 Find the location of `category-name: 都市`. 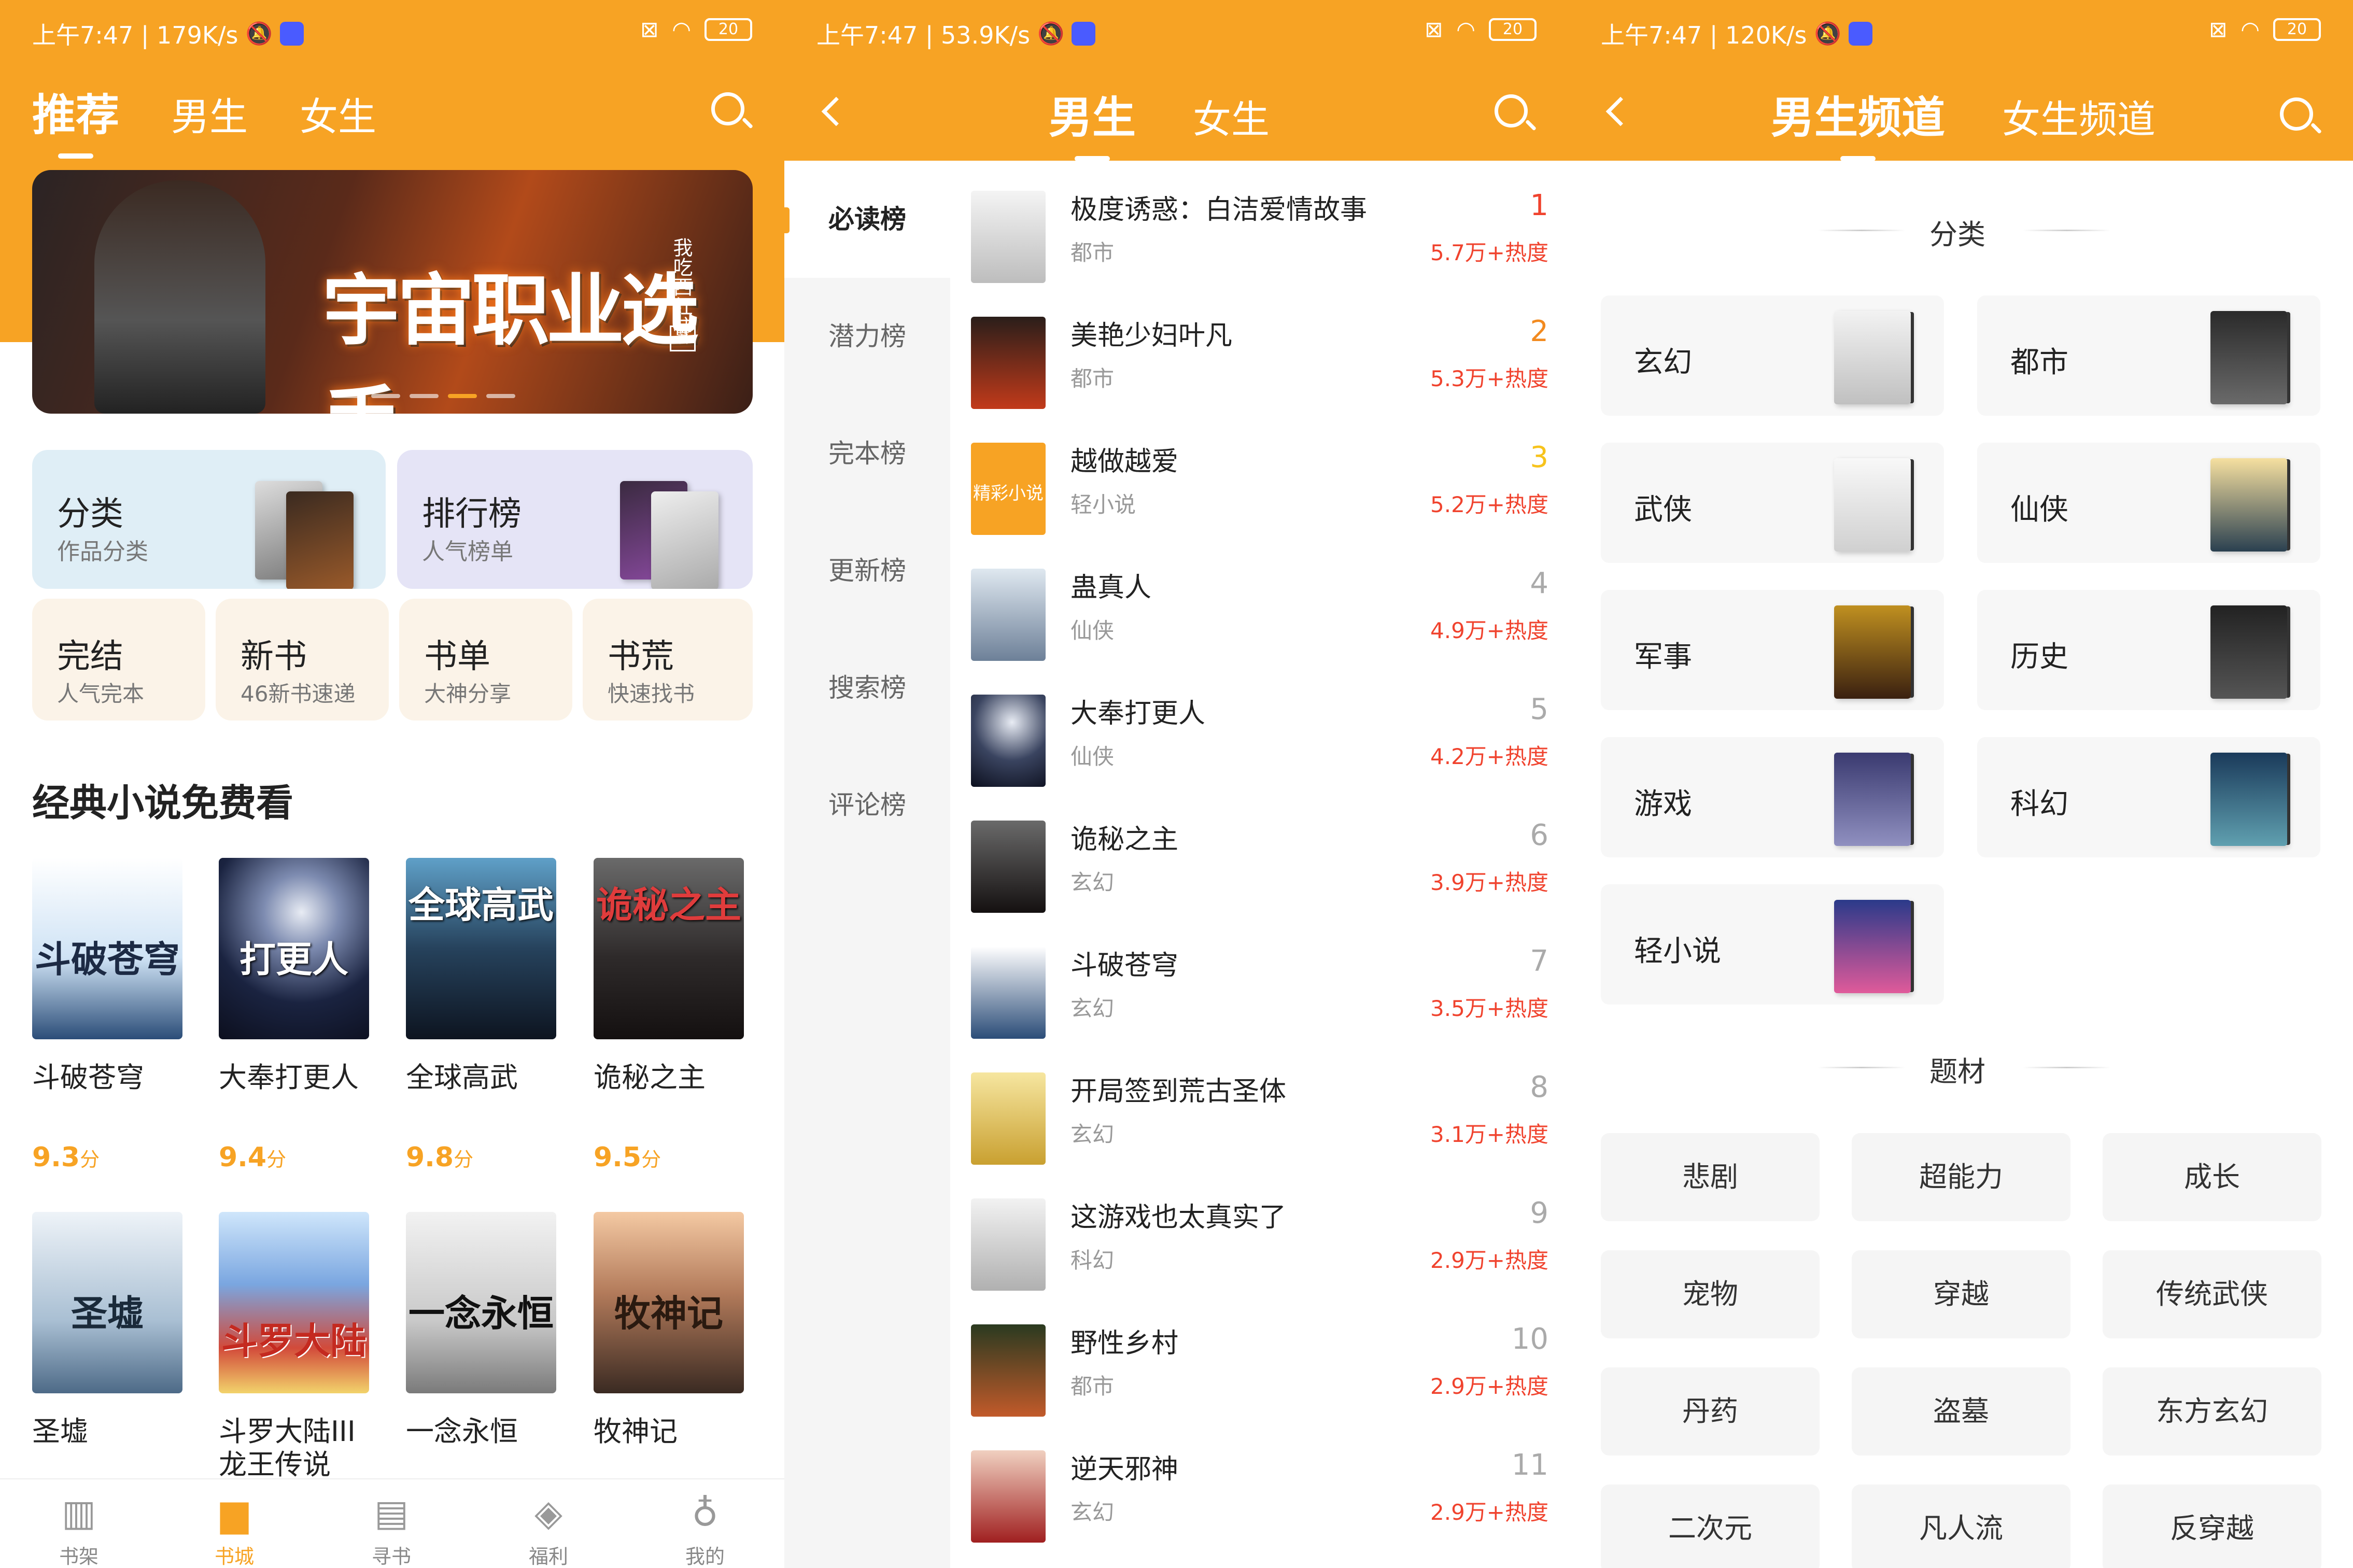

category-name: 都市 is located at coordinates (2039, 362).